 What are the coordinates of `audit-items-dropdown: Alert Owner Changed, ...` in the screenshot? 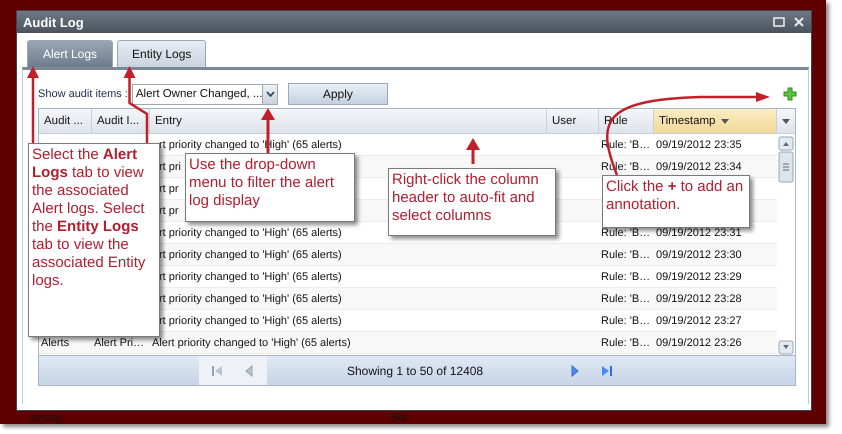 It's located at (205, 94).